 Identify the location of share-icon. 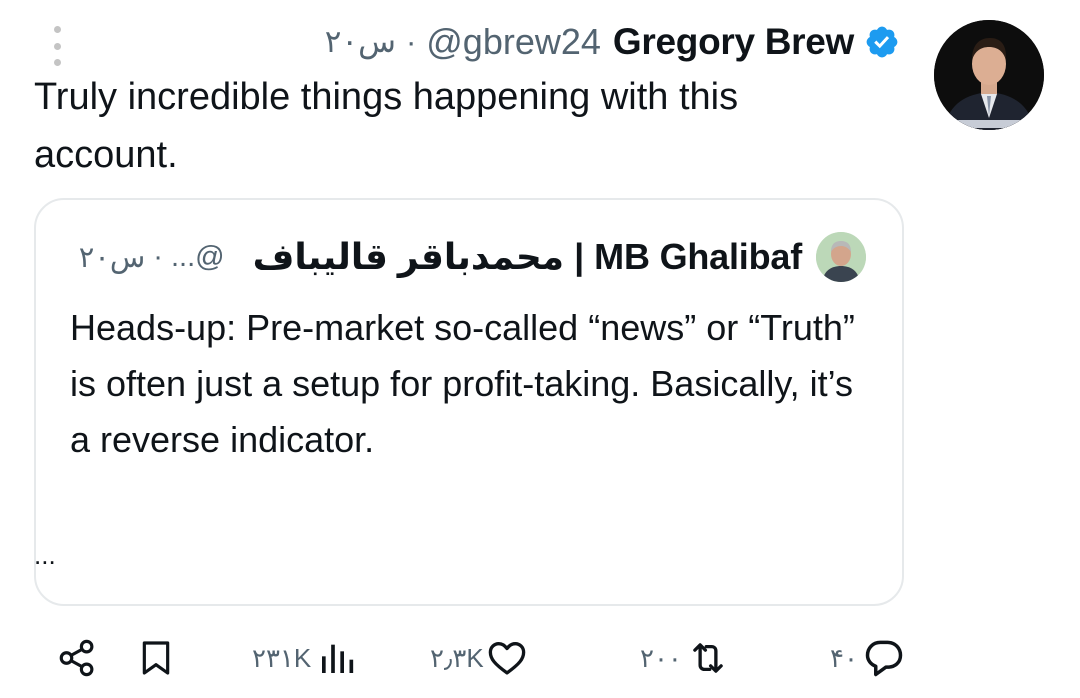
(76, 658).